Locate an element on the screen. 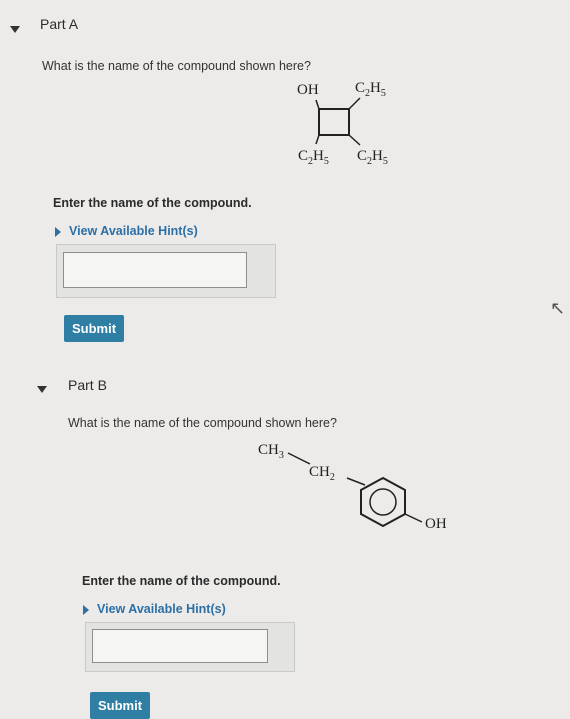  benzene-aromatic-circle is located at coordinates (383, 502).